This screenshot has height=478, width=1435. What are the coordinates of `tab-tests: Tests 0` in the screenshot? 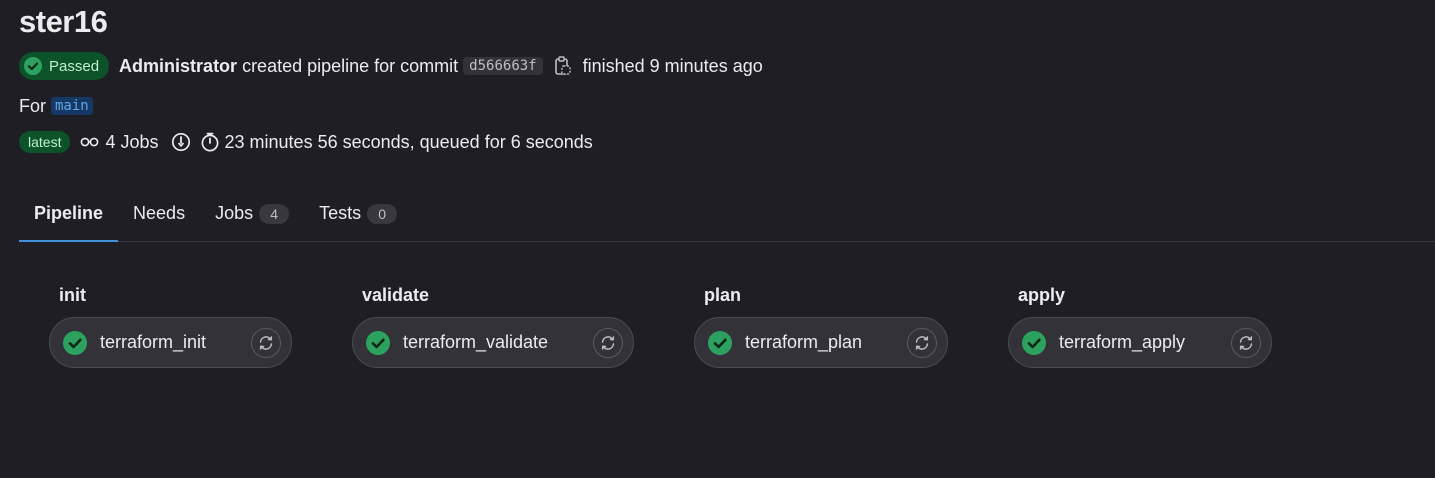 It's located at (358, 213).